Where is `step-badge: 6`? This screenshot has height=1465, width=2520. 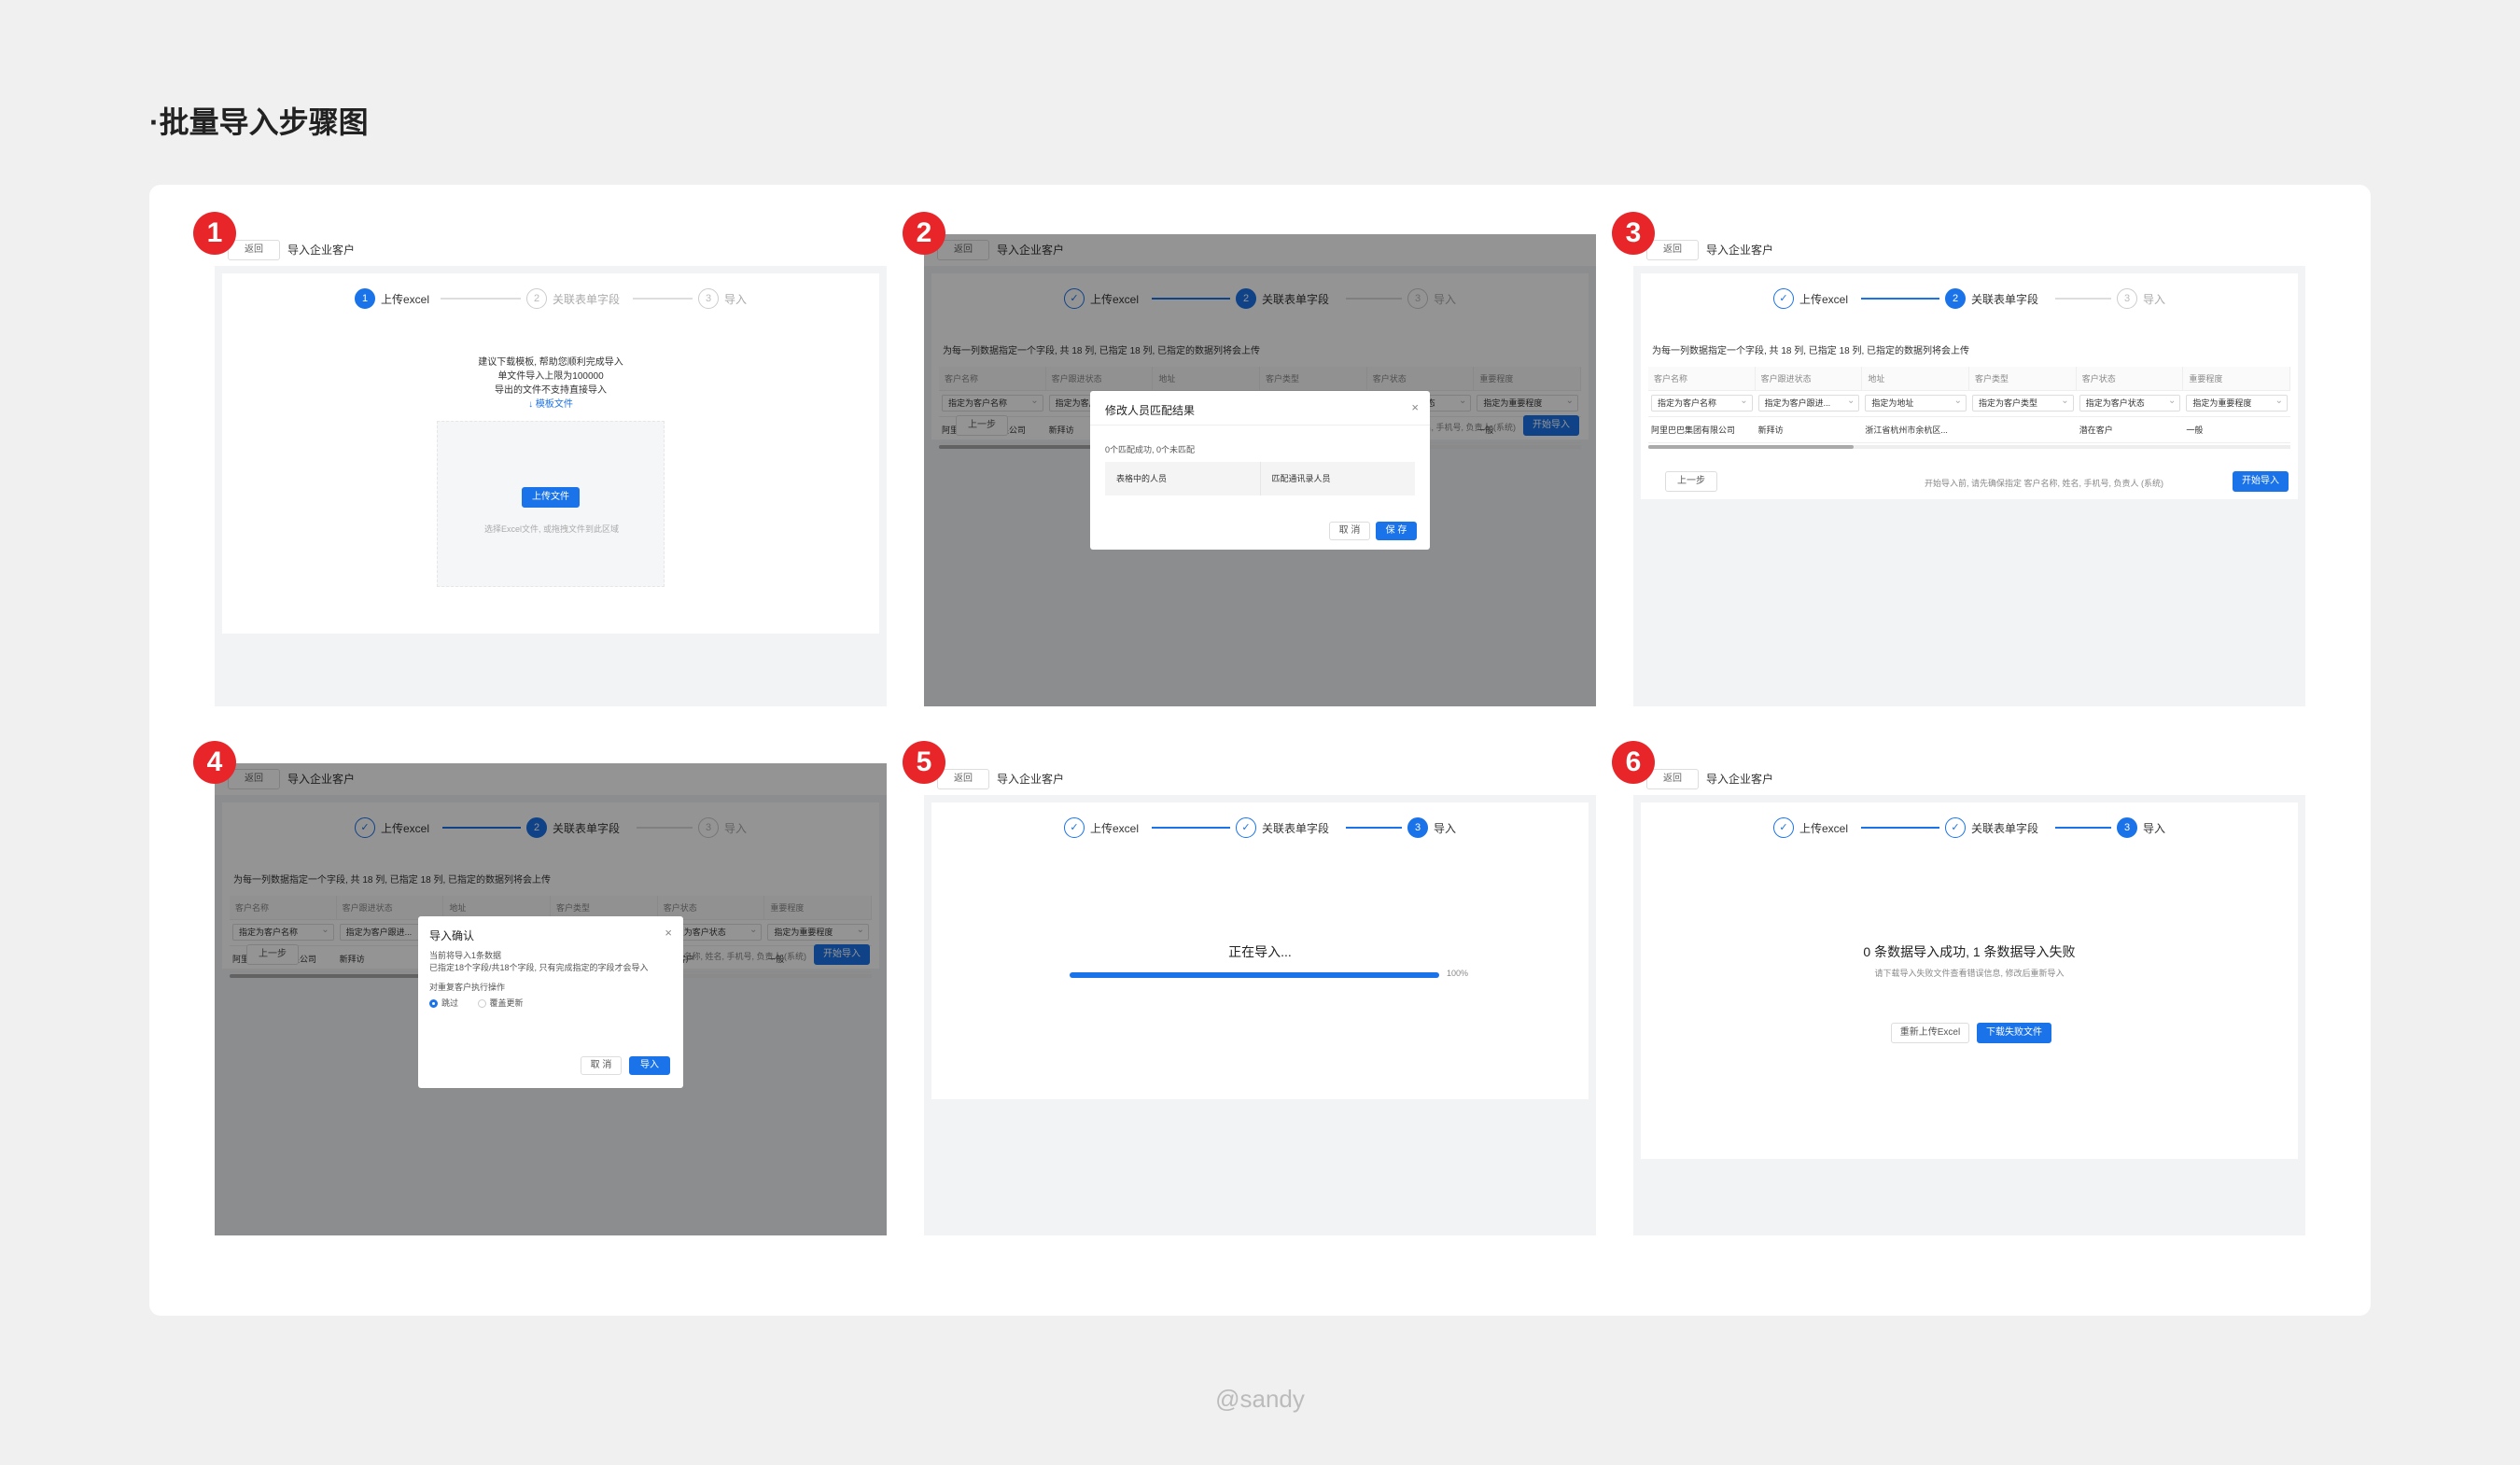 step-badge: 6 is located at coordinates (1633, 762).